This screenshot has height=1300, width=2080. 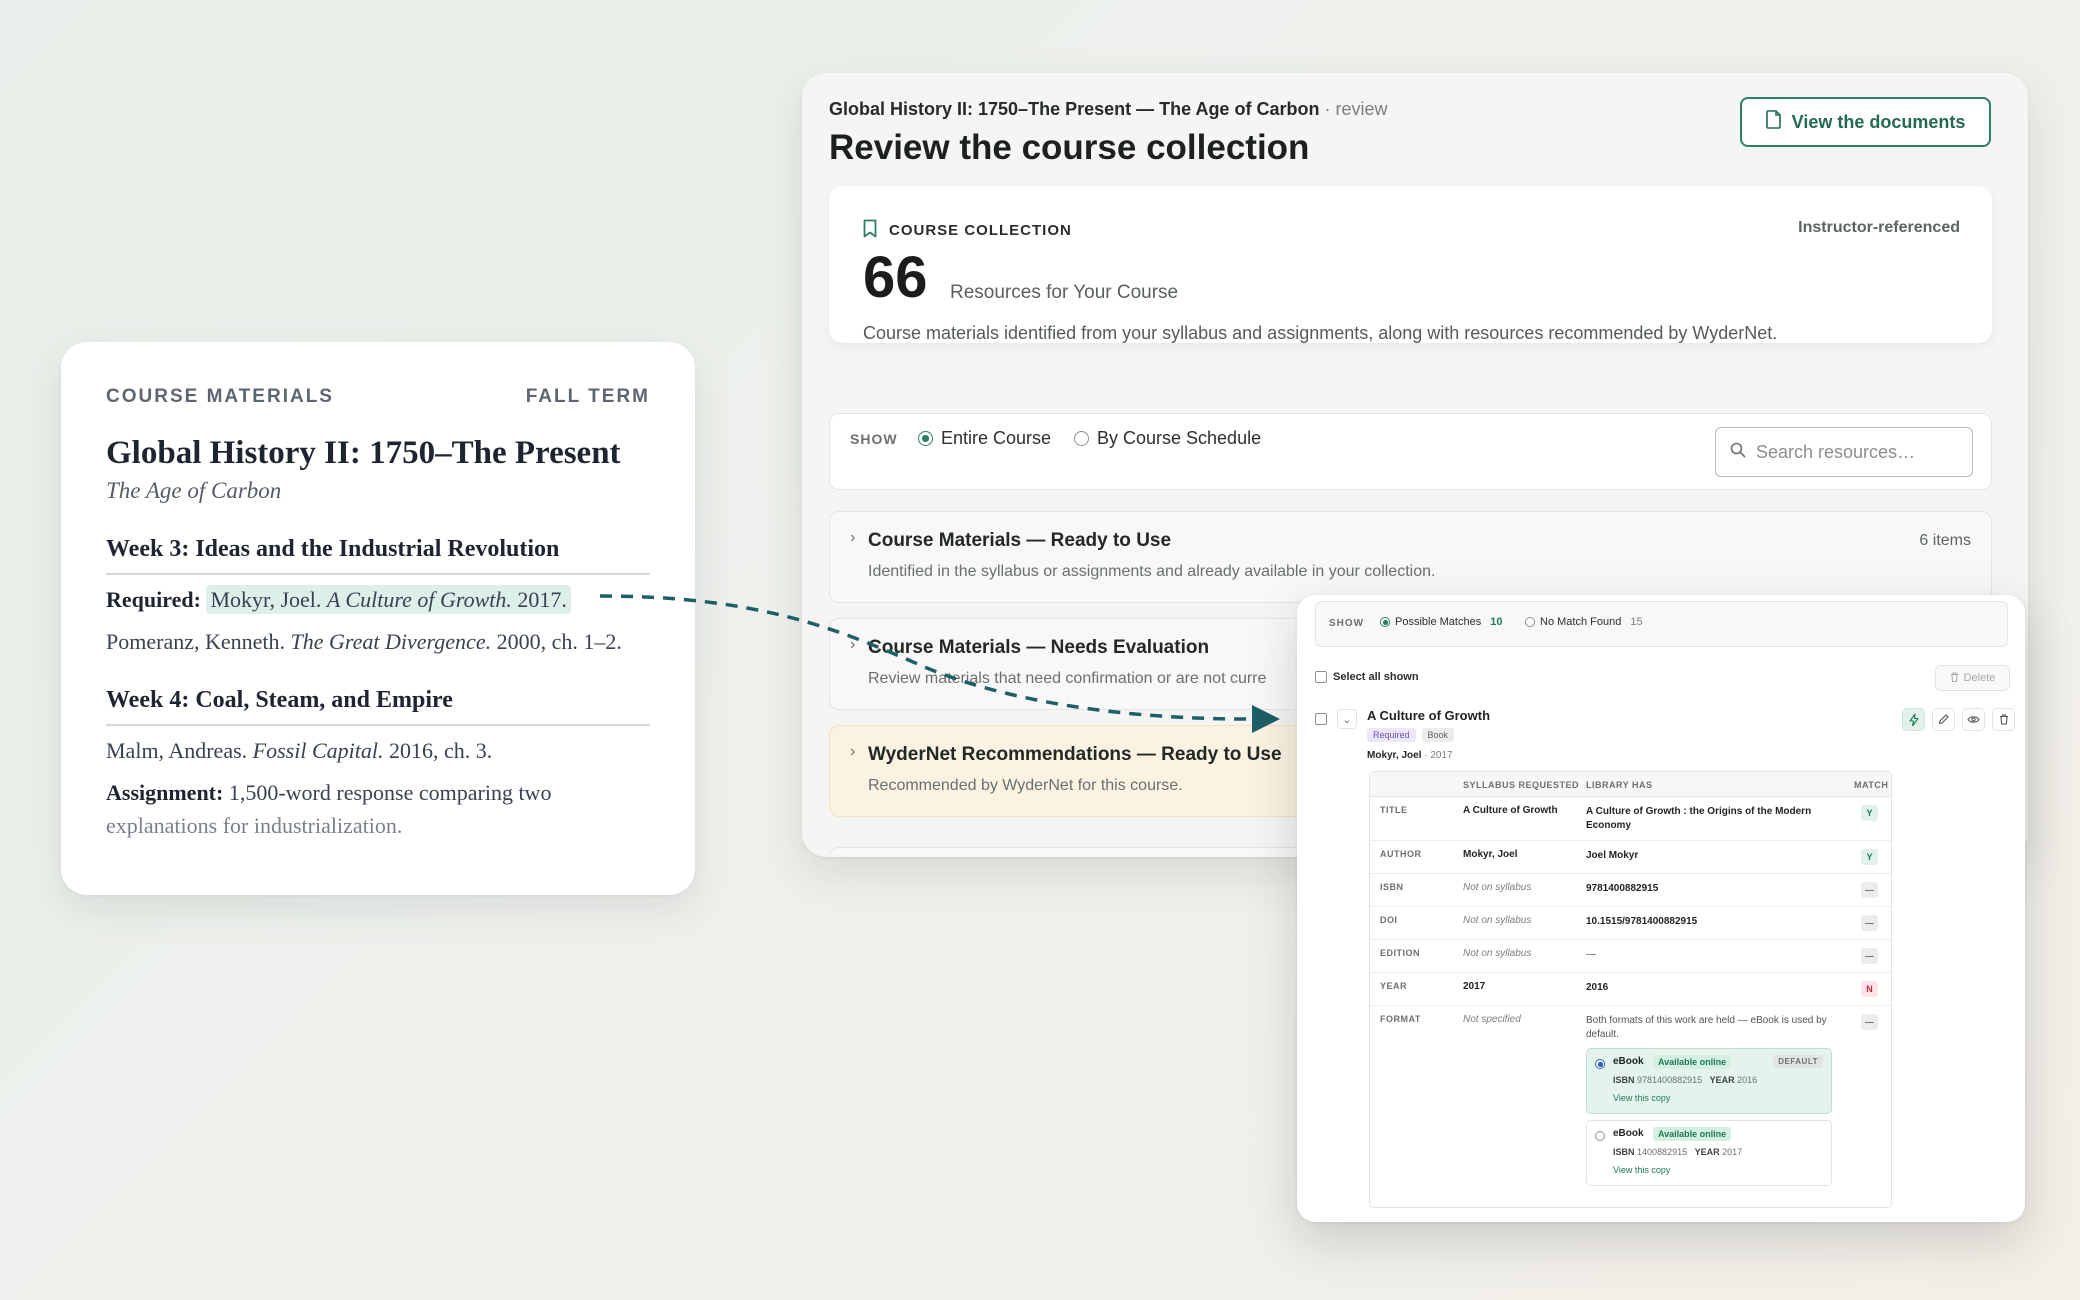 What do you see at coordinates (1973, 719) in the screenshot?
I see `eye-icon` at bounding box center [1973, 719].